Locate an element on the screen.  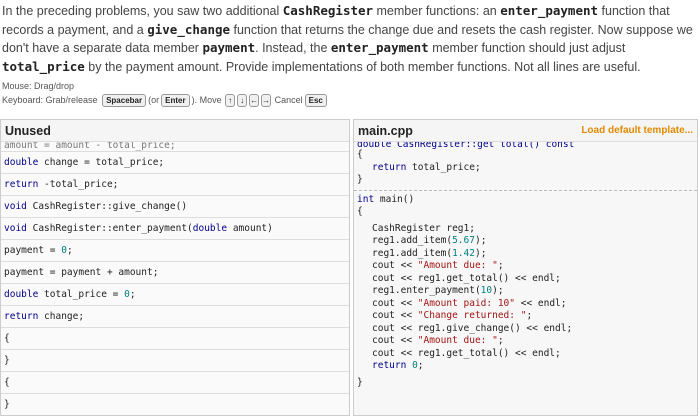
intro-text-6: member function should just adjust is located at coordinates (527, 48).